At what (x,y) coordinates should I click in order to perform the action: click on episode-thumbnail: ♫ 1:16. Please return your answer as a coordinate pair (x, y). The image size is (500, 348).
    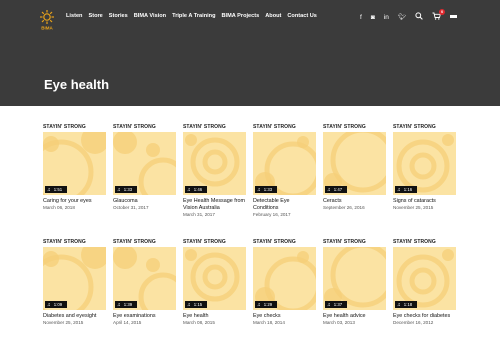
    Looking at the image, I should click on (424, 163).